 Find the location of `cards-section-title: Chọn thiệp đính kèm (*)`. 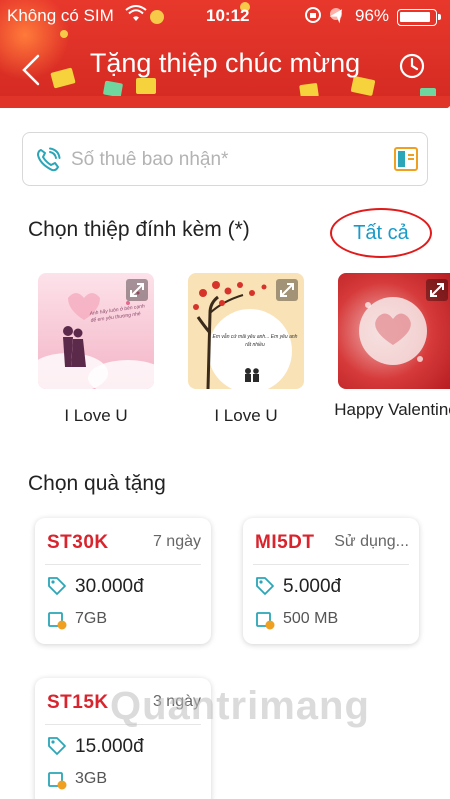

cards-section-title: Chọn thiệp đính kèm (*) is located at coordinates (139, 229).